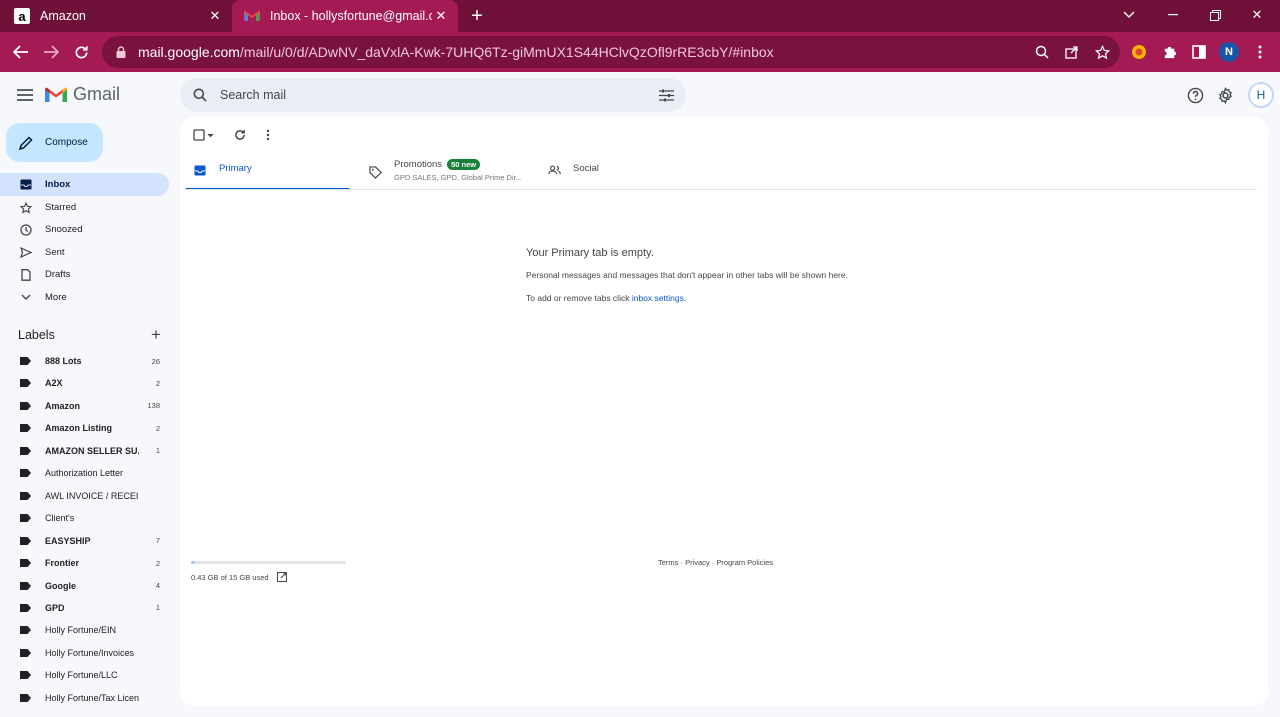  I want to click on search-input, so click(430, 95).